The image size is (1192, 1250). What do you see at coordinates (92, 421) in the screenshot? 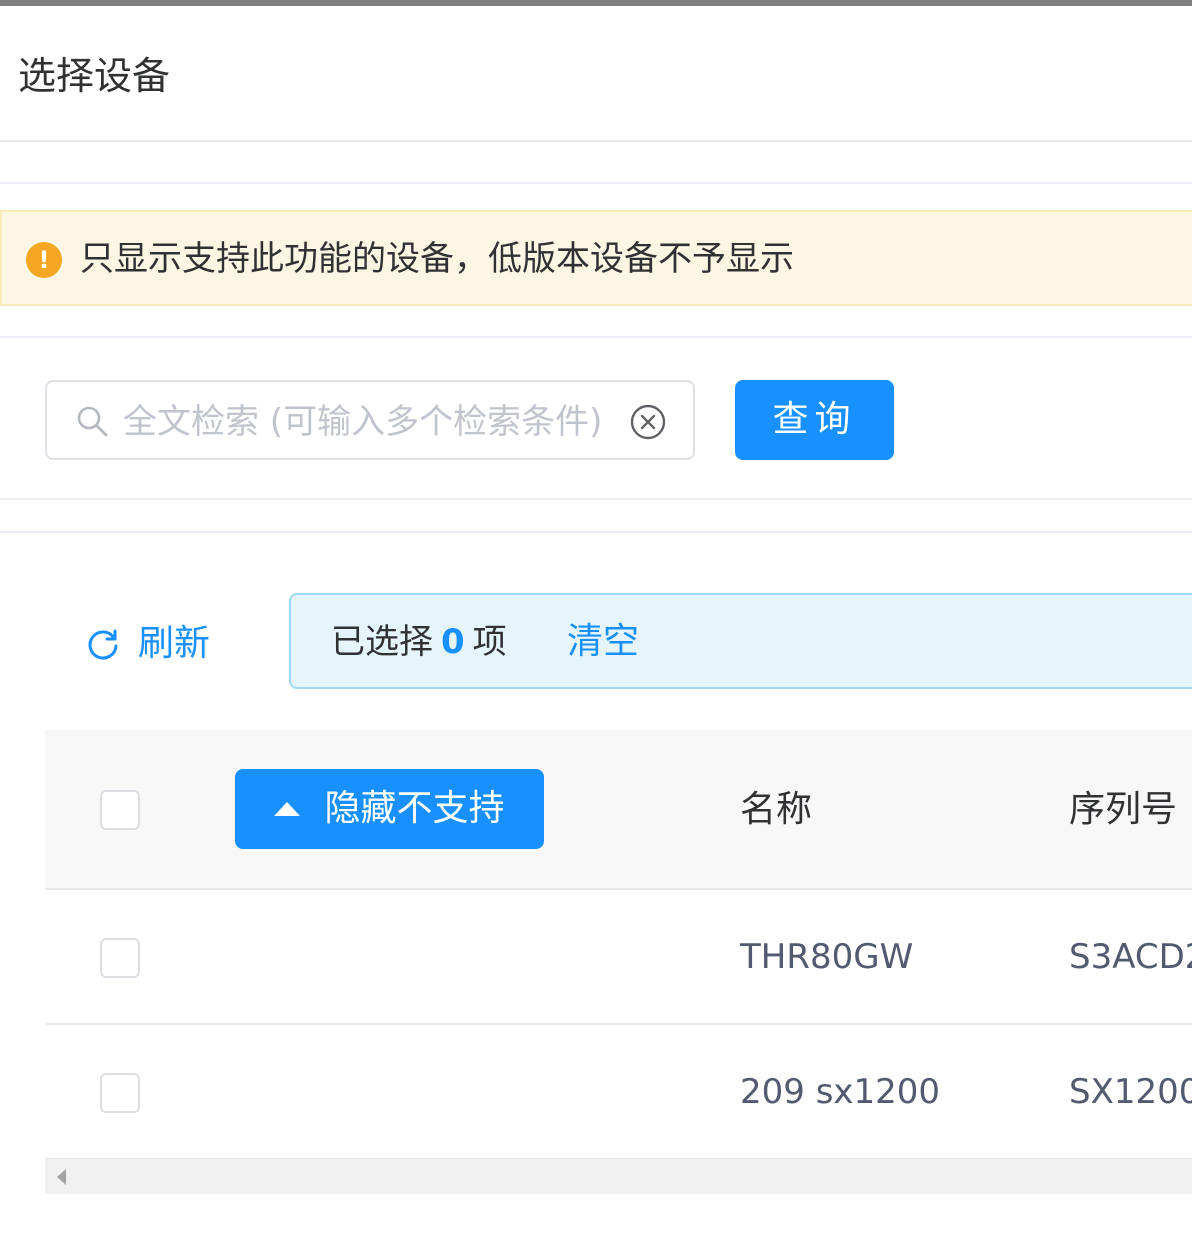
I see `search-icon` at bounding box center [92, 421].